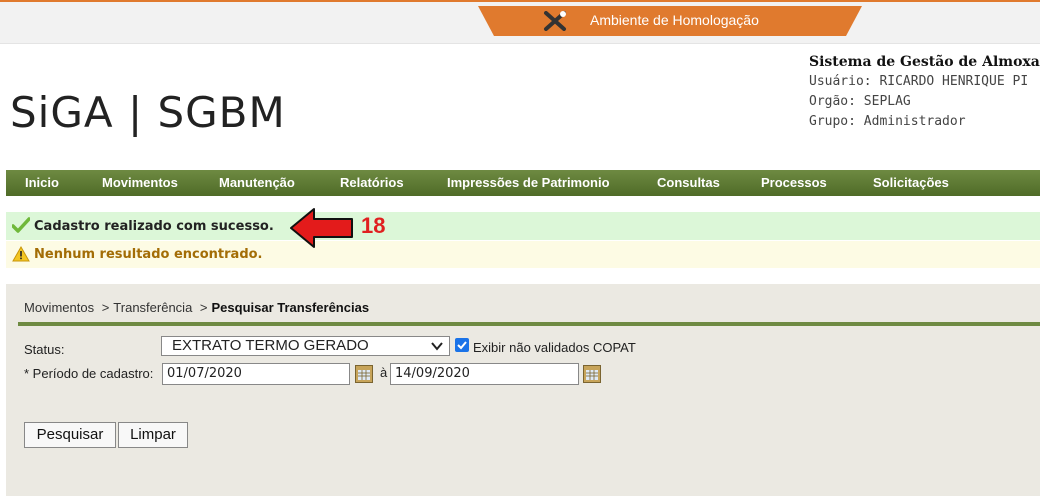 This screenshot has height=502, width=1040. What do you see at coordinates (555, 21) in the screenshot?
I see `tools-icon` at bounding box center [555, 21].